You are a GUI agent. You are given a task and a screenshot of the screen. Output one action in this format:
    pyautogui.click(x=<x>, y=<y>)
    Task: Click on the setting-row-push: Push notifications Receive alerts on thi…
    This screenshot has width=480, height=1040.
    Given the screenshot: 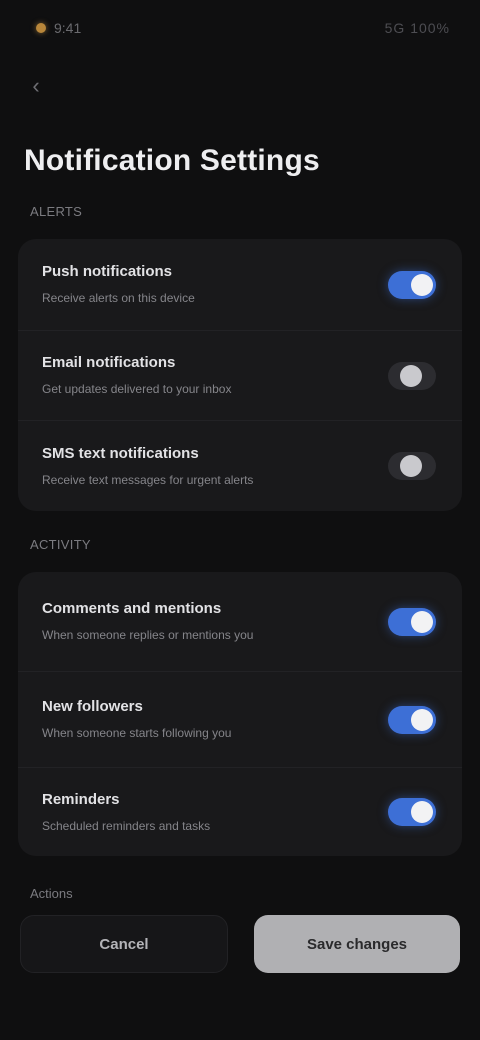 What is the action you would take?
    pyautogui.click(x=240, y=285)
    